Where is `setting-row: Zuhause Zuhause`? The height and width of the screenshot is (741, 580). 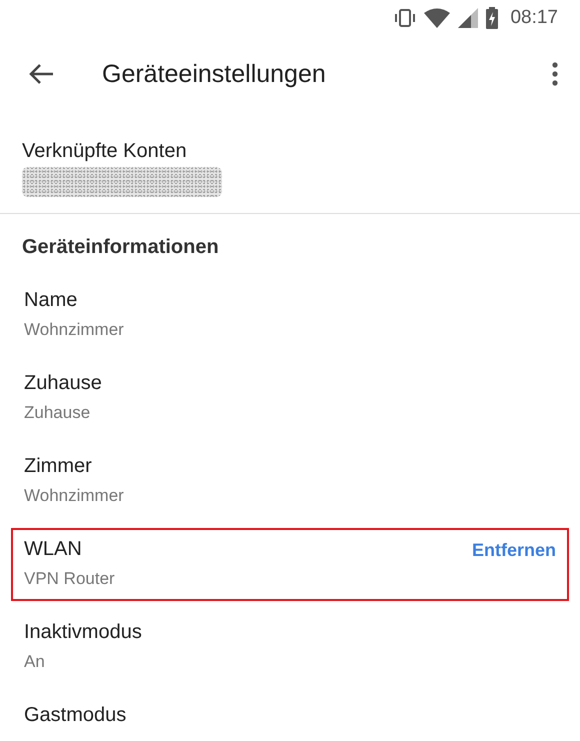 setting-row: Zuhause Zuhause is located at coordinates (290, 398).